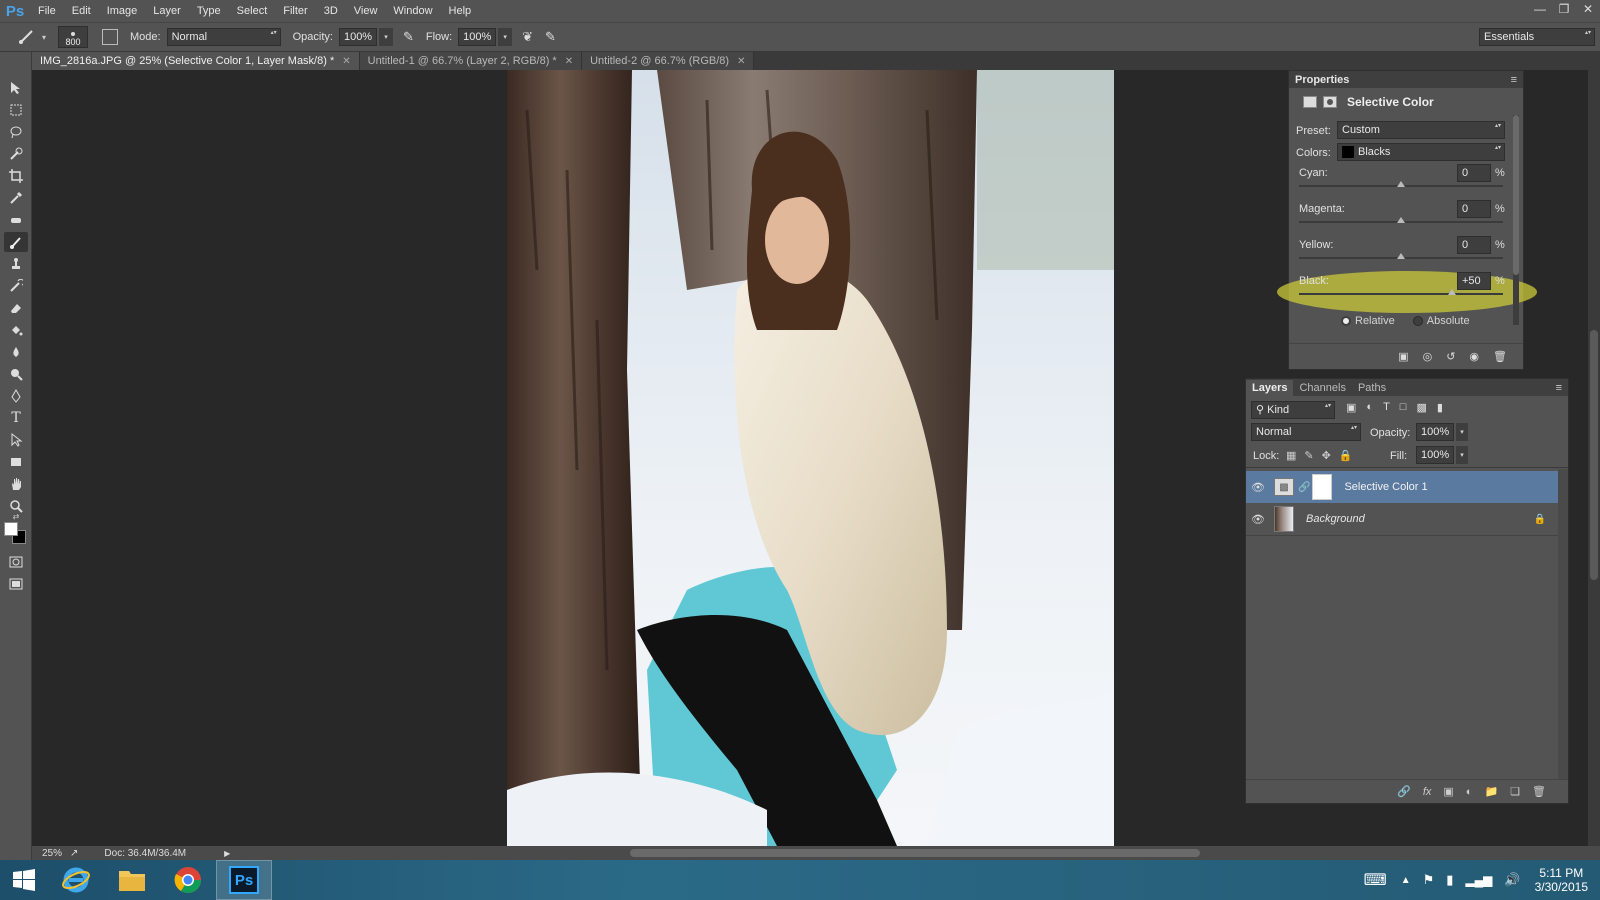 The width and height of the screenshot is (1600, 900). Describe the element at coordinates (527, 37) in the screenshot. I see `airbrush-icon: ❦` at that location.